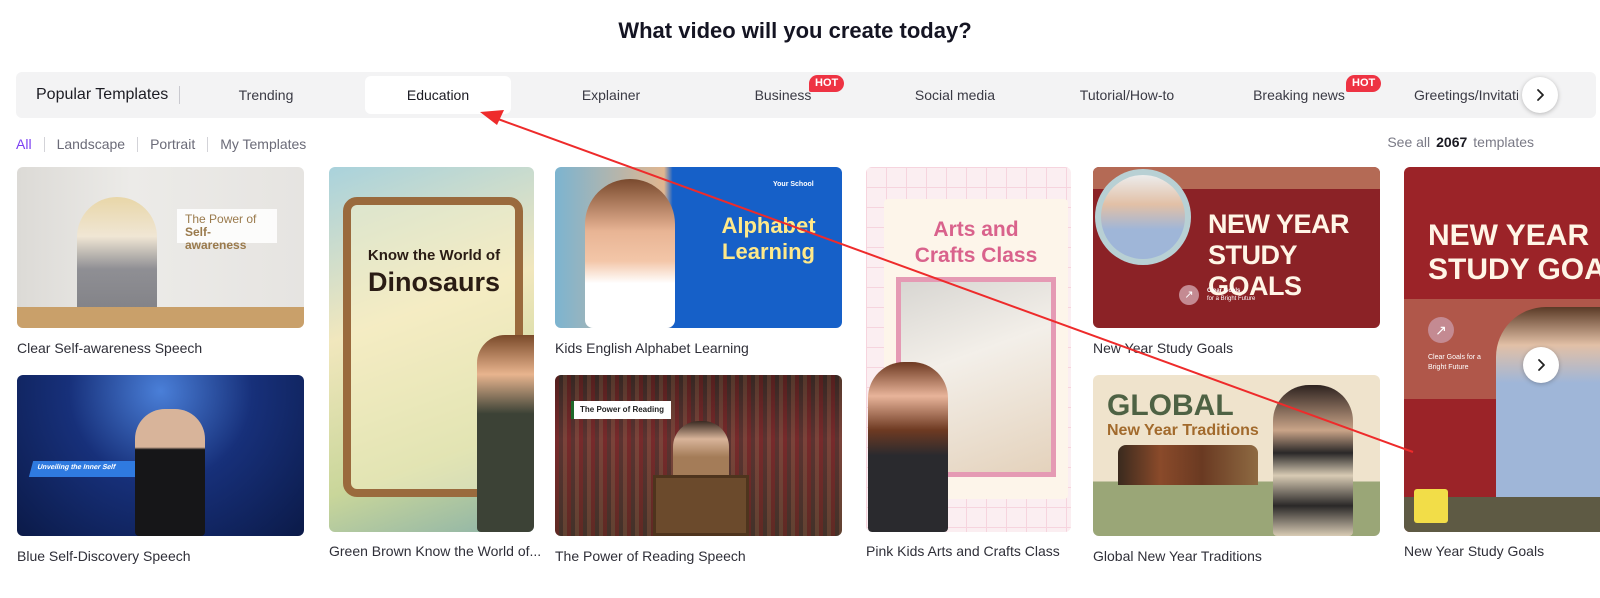 The width and height of the screenshot is (1600, 598). Describe the element at coordinates (976, 229) in the screenshot. I see `thumb-line: Arts and` at that location.